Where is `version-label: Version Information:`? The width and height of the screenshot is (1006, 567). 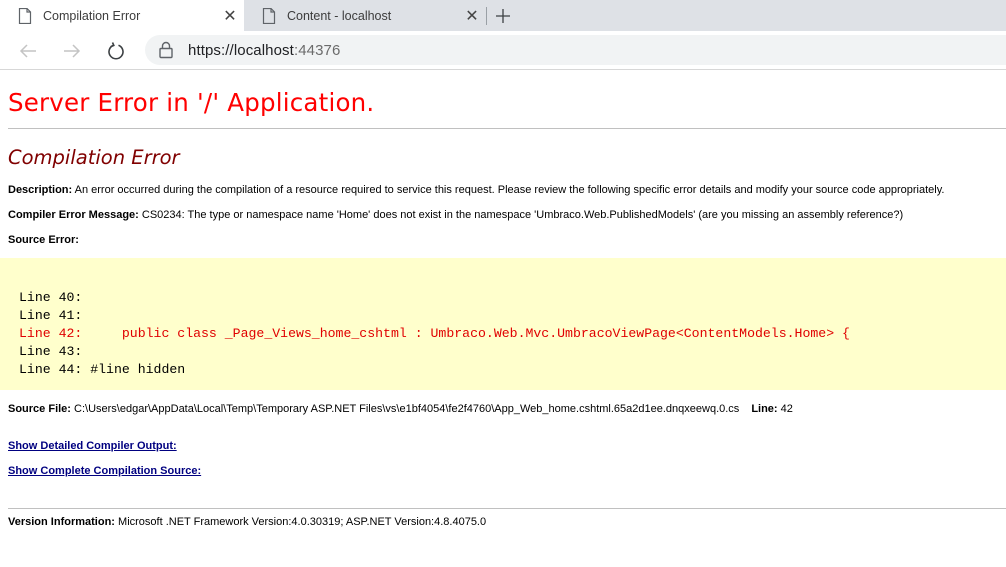 version-label: Version Information: is located at coordinates (61, 522).